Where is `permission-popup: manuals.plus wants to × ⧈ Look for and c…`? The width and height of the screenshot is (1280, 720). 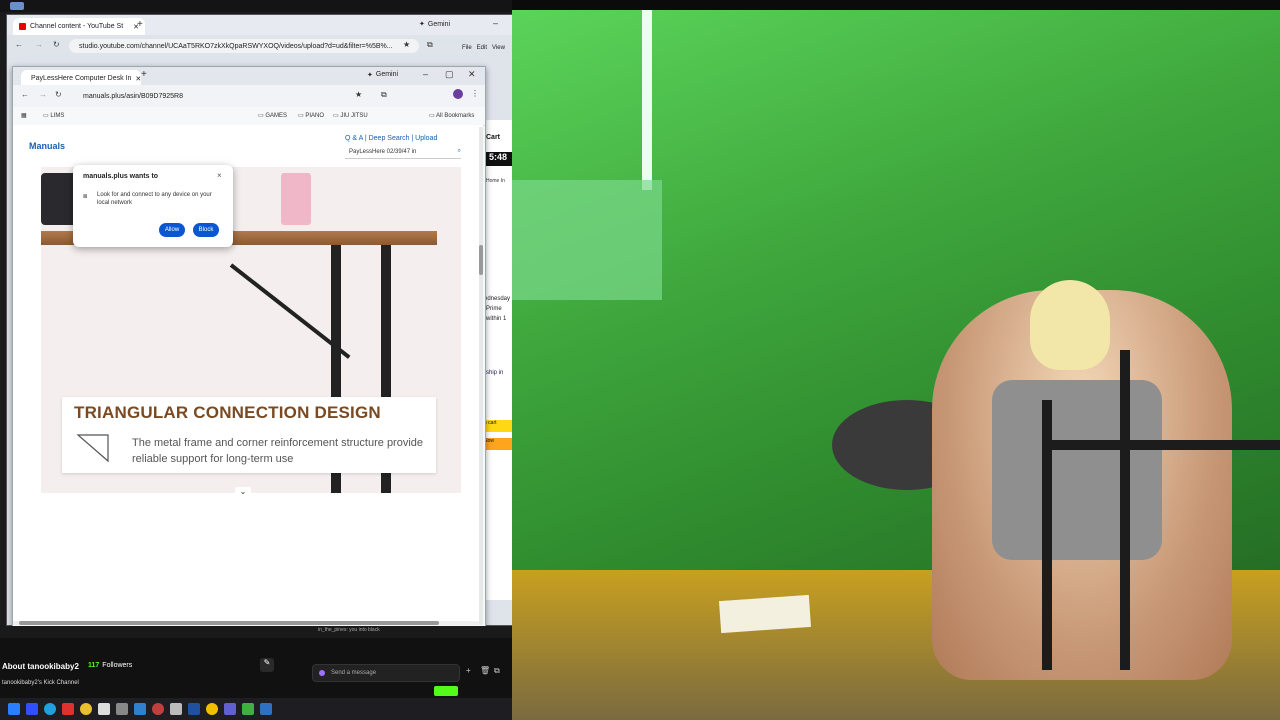
permission-popup: manuals.plus wants to × ⧈ Look for and c… is located at coordinates (153, 206).